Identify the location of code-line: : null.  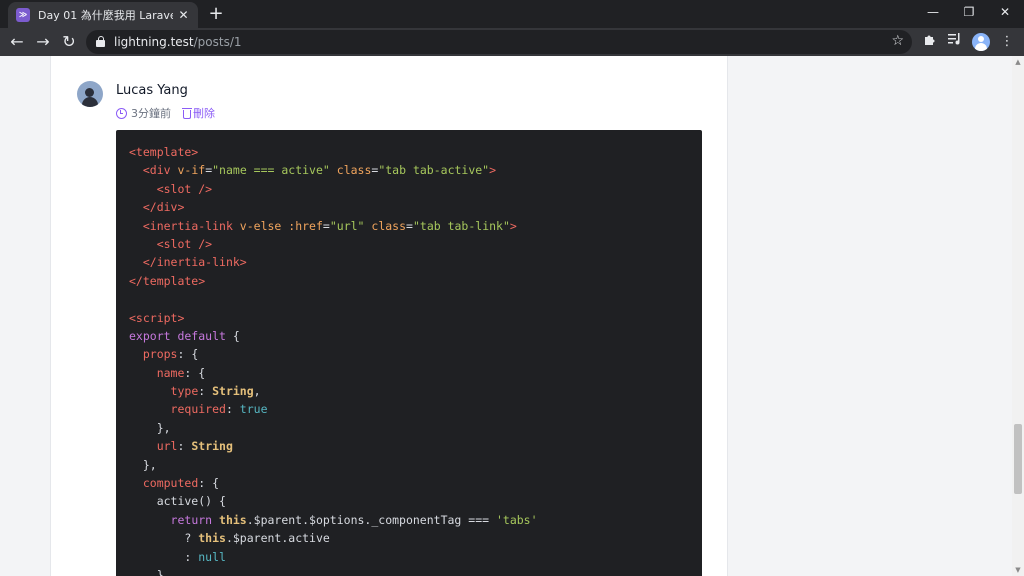
(415, 557).